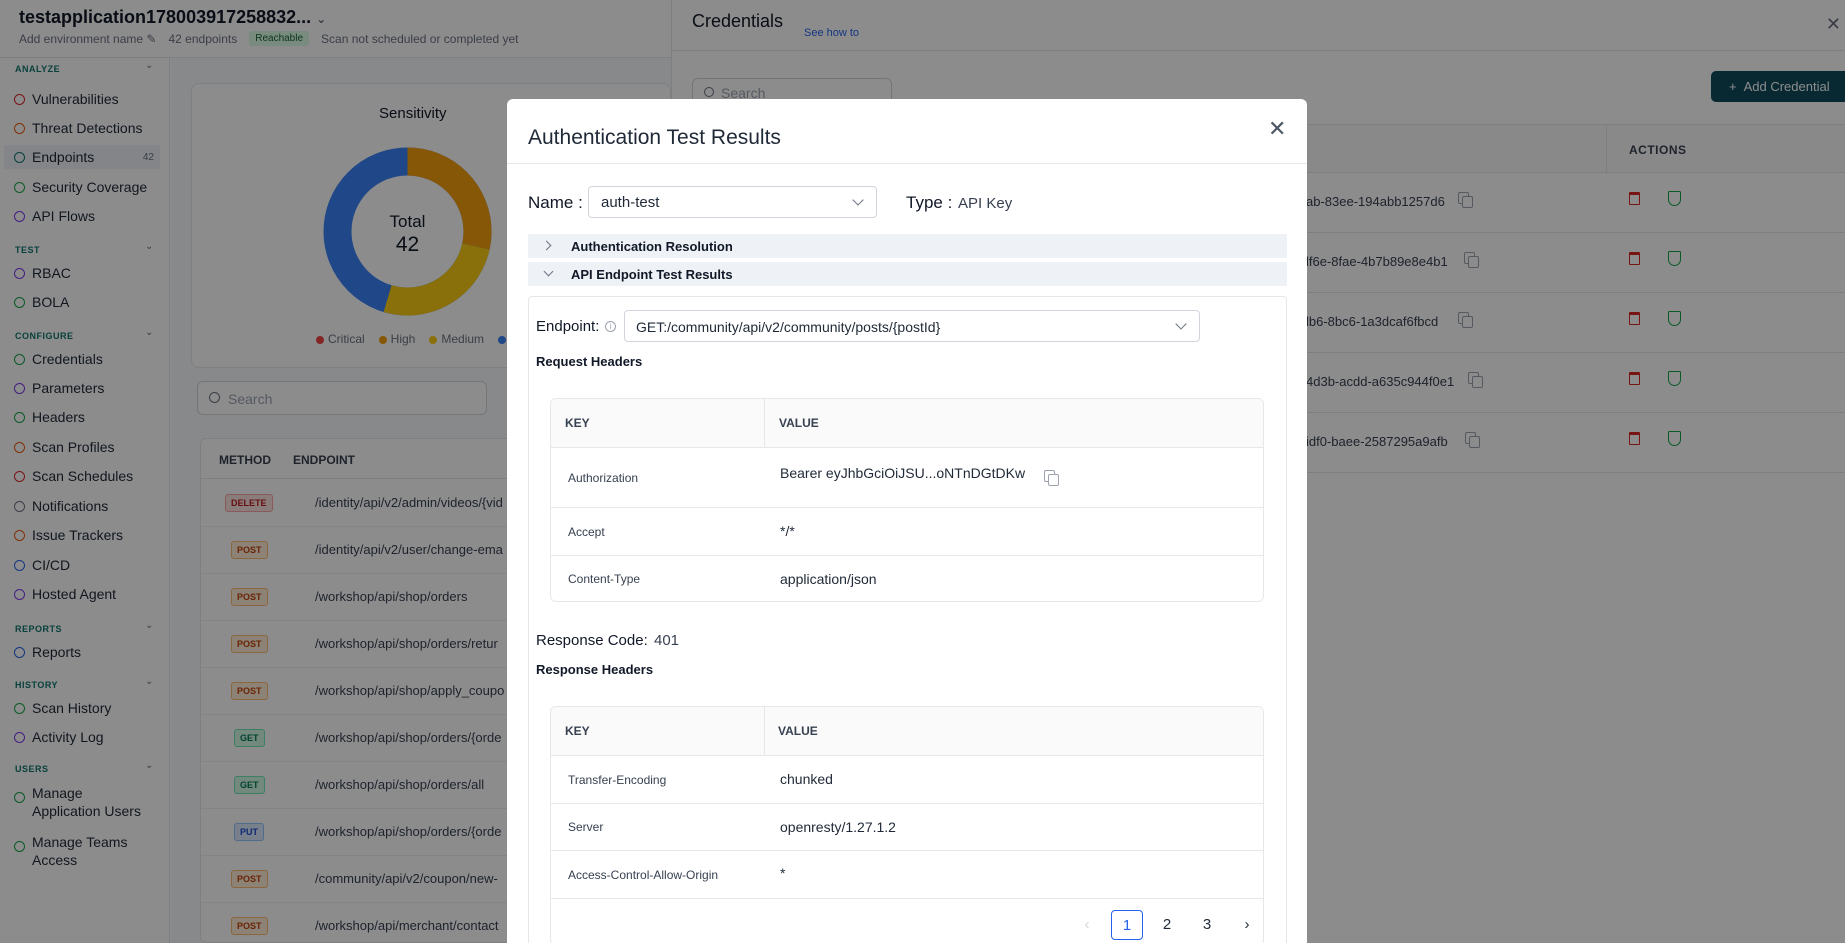 The width and height of the screenshot is (1845, 943). What do you see at coordinates (643, 875) in the screenshot?
I see `header-key: Access-Control-Allow-Origin` at bounding box center [643, 875].